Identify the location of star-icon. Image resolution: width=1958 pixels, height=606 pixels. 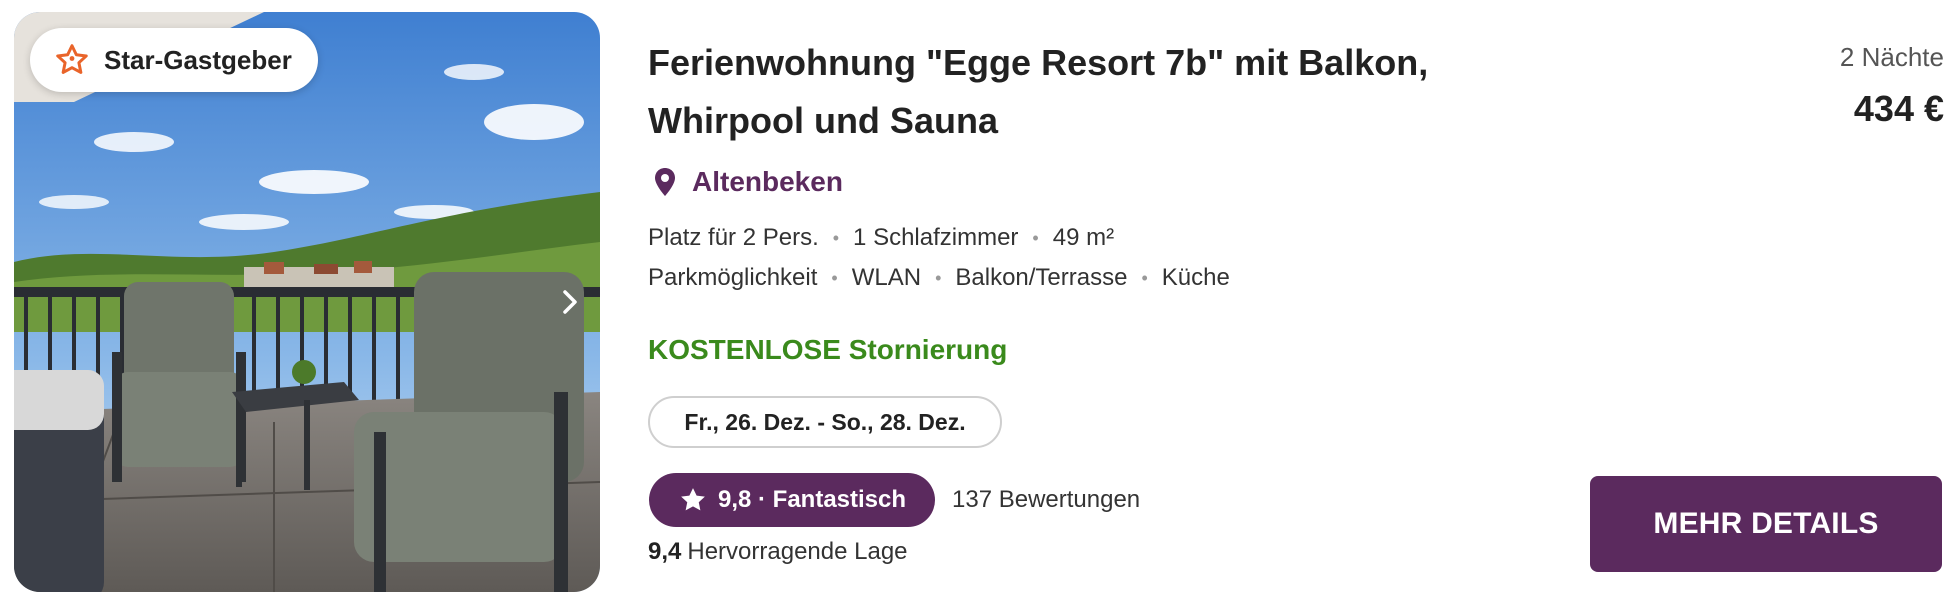
(693, 499).